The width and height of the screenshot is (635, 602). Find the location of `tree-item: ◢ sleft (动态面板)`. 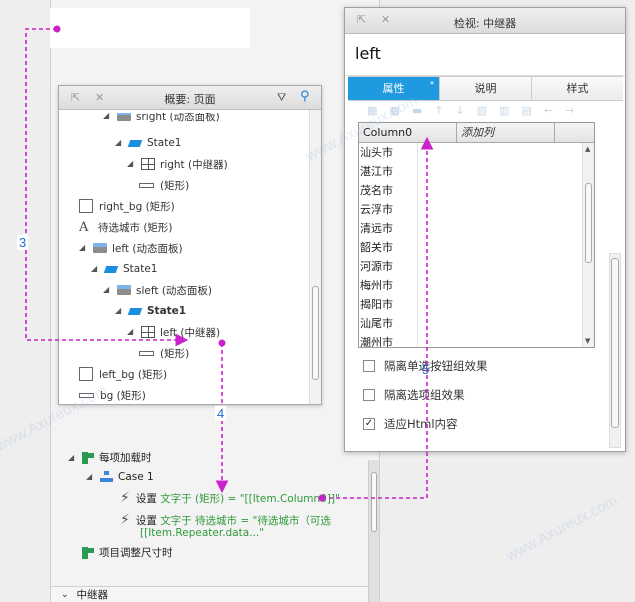

tree-item: ◢ sleft (动态面板) is located at coordinates (157, 290).